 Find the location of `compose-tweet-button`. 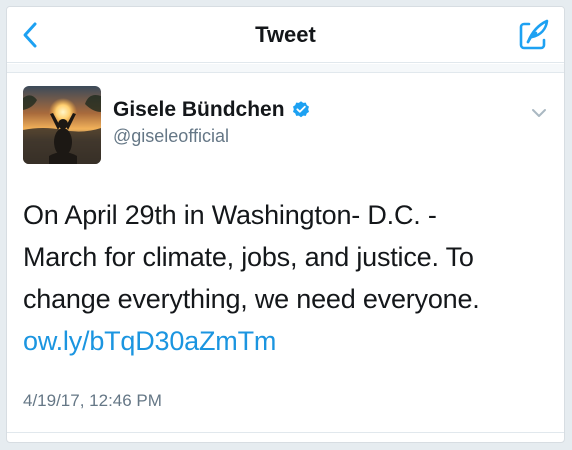

compose-tweet-button is located at coordinates (533, 35).